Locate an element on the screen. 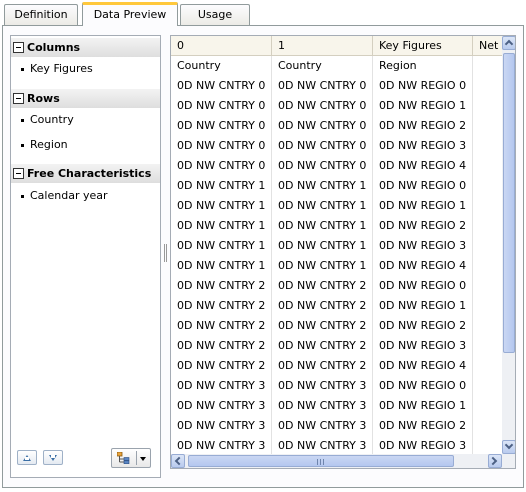 This screenshot has width=526, height=492. list-item-calendar-year: Calendar year is located at coordinates (64, 195).